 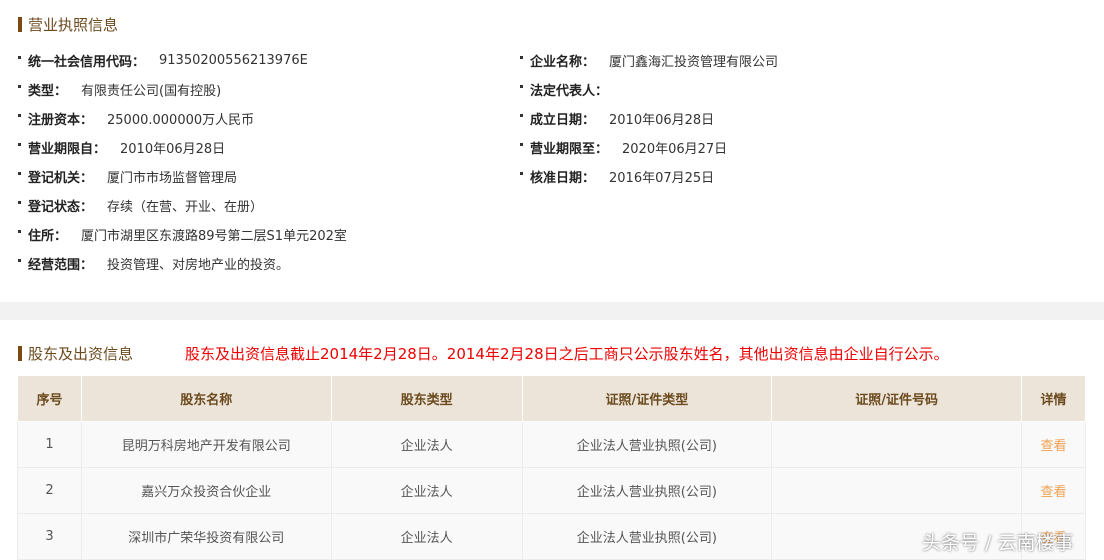 What do you see at coordinates (49, 444) in the screenshot?
I see `table-cell: 1` at bounding box center [49, 444].